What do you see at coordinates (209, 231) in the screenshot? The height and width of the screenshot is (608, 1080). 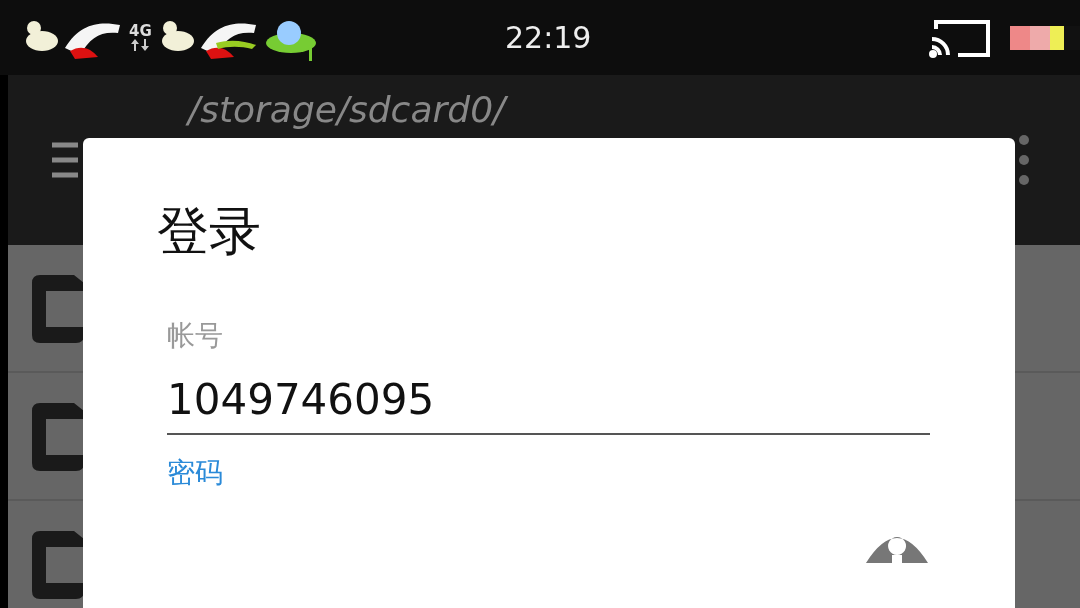 I see `dialog-title: 登录` at bounding box center [209, 231].